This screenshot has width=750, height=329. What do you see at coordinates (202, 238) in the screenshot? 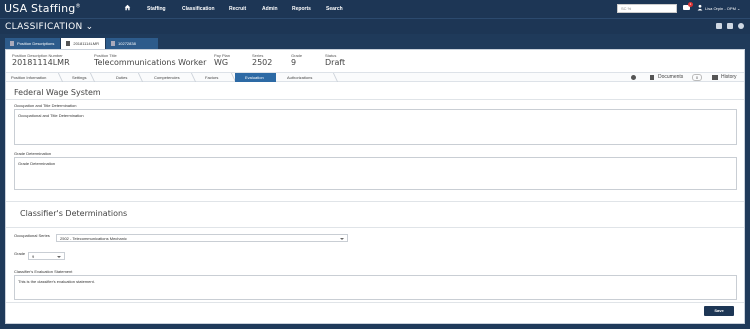
I see `occupational-series-select: 2502 - Telecommunications Mechanic` at bounding box center [202, 238].